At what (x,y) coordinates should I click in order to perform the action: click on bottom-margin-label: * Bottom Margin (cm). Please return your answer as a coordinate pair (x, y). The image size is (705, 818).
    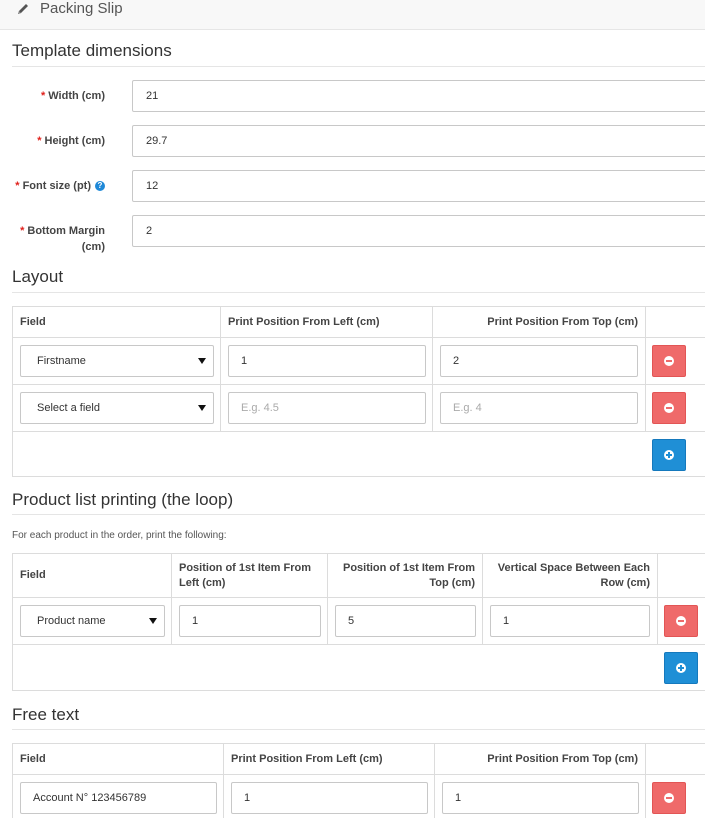
    Looking at the image, I should click on (62, 239).